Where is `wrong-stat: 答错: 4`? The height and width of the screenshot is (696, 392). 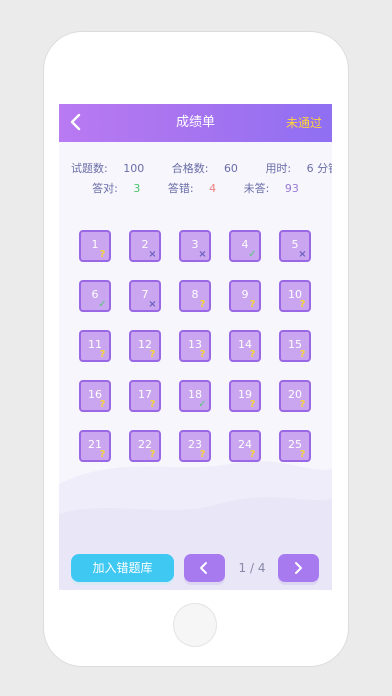 wrong-stat: 答错: 4 is located at coordinates (192, 188).